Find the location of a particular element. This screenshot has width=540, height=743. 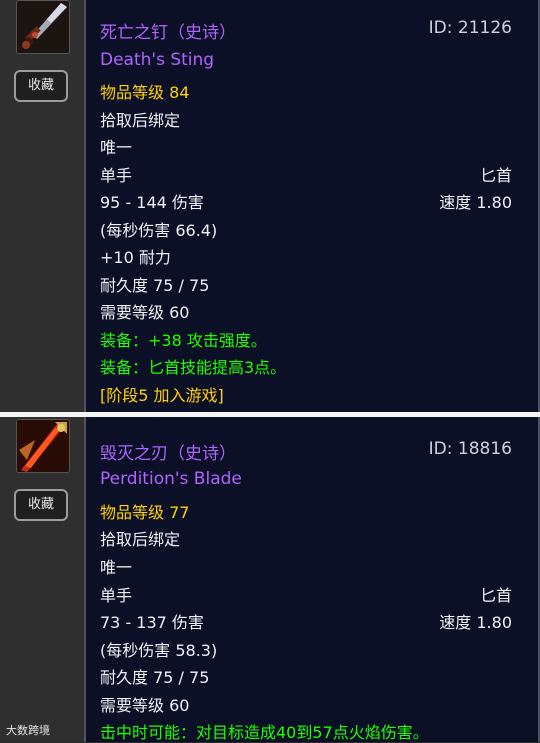

chance-on-hit-effect: 击中时可能：对目标造成40到57点火焰伤害。 is located at coordinates (264, 732).